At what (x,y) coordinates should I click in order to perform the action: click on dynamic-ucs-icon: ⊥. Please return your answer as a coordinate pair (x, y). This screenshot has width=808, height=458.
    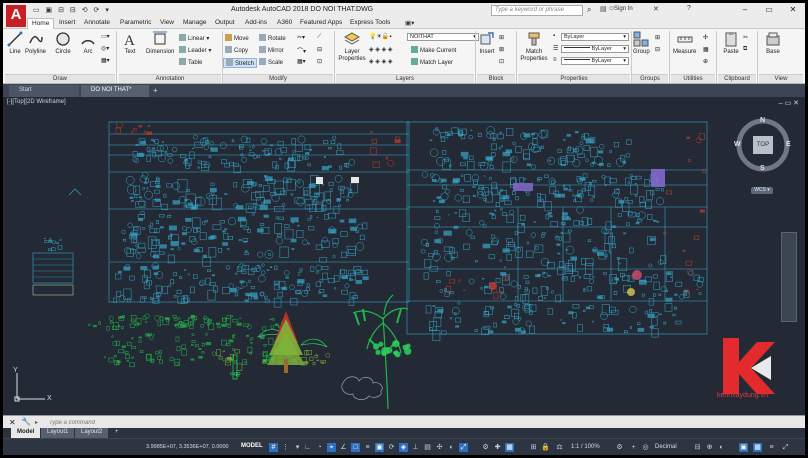
    Looking at the image, I should click on (415, 447).